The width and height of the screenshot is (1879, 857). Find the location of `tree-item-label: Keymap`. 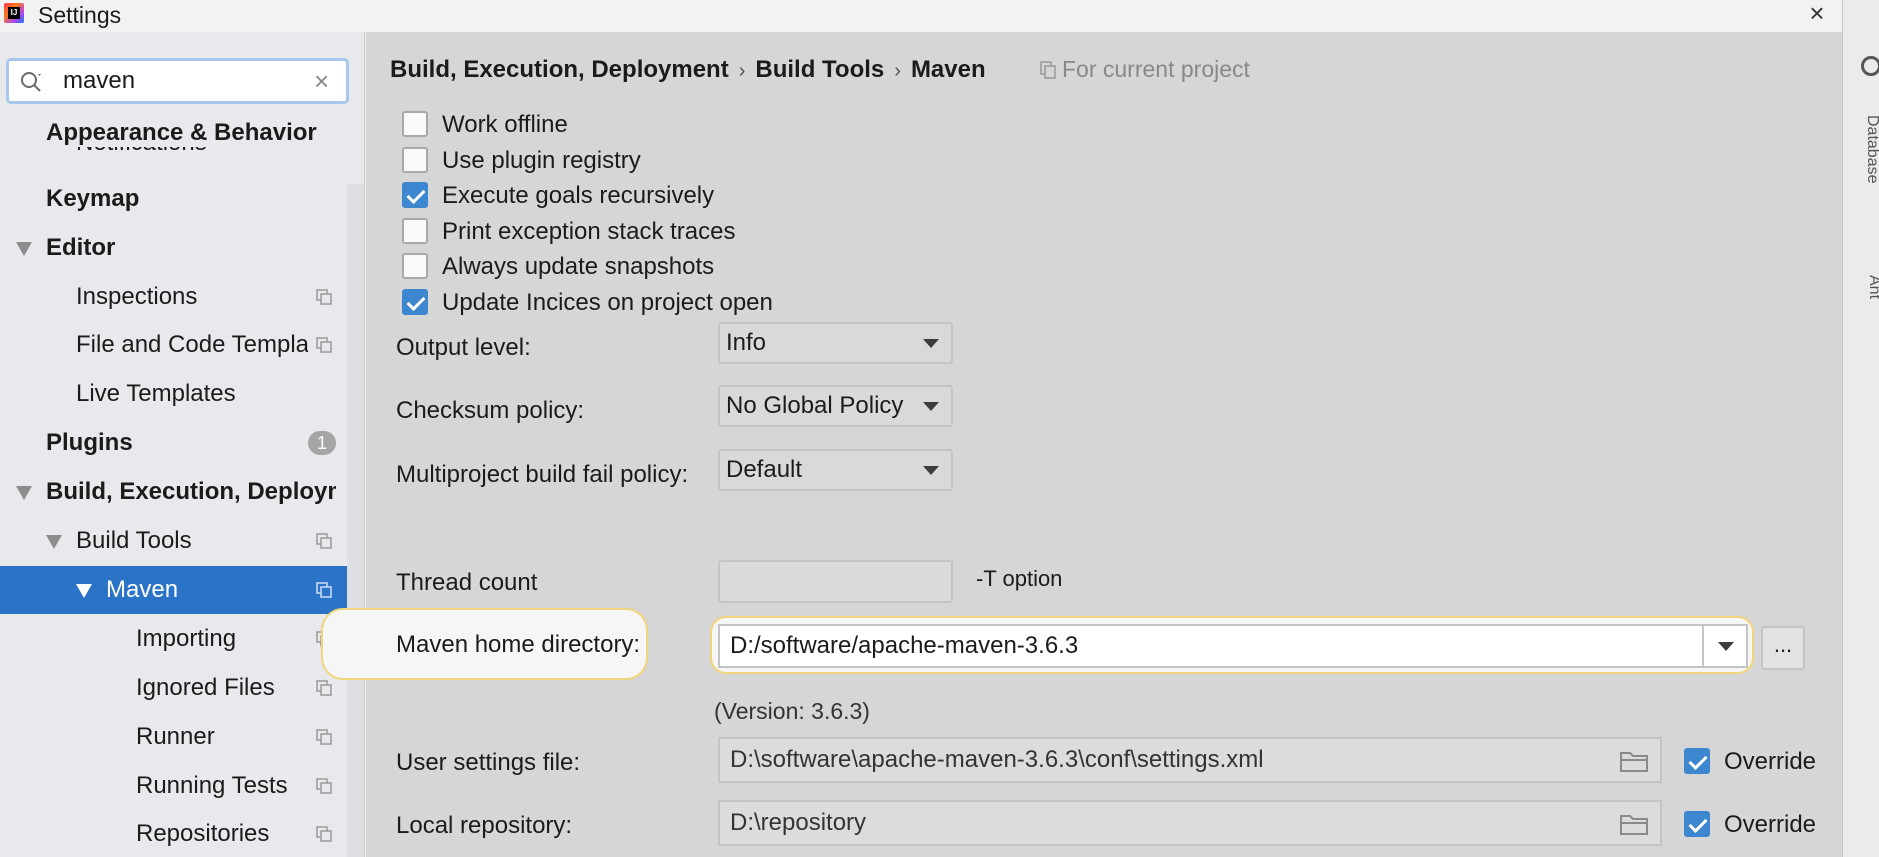

tree-item-label: Keymap is located at coordinates (93, 198).